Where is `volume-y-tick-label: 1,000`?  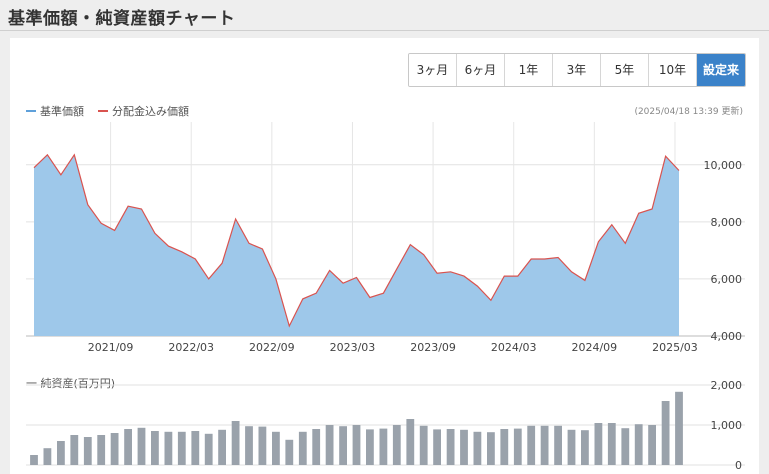 volume-y-tick-label: 1,000 is located at coordinates (727, 425).